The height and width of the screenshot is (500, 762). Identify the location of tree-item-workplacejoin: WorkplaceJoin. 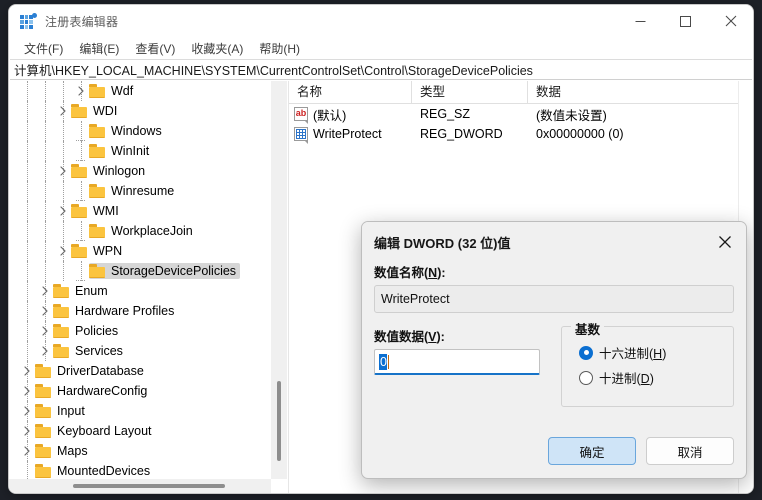
(140, 231).